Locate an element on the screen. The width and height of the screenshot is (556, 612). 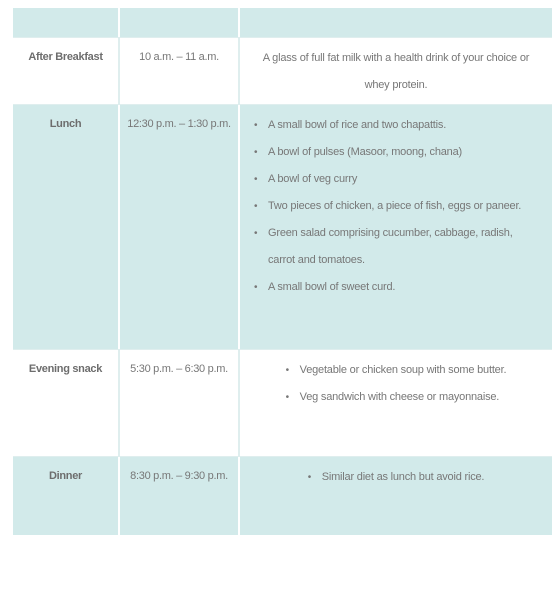
table-row-header is located at coordinates (282, 22).